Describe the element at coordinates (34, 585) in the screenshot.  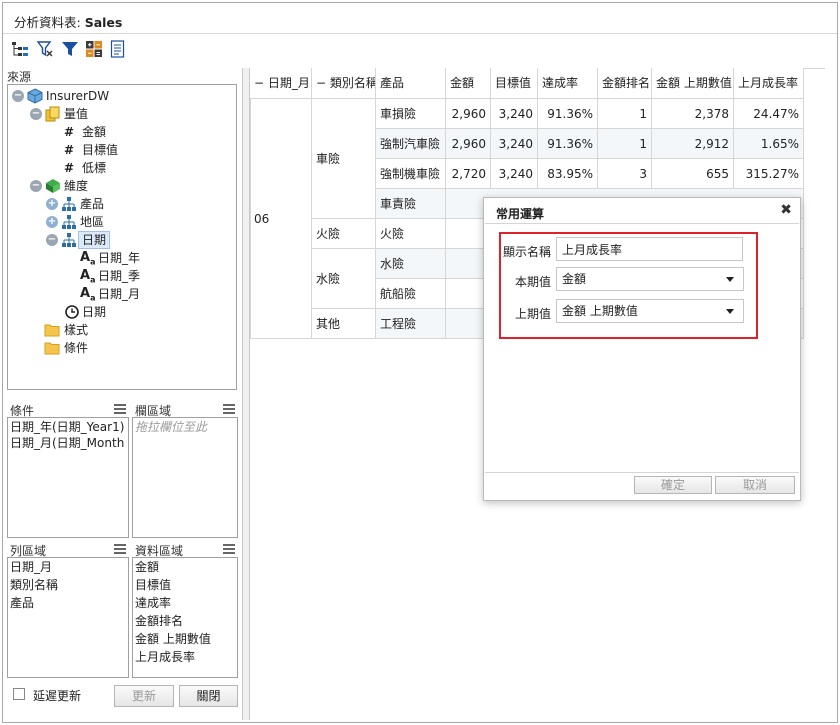
I see `zone-item: 類別名稱` at that location.